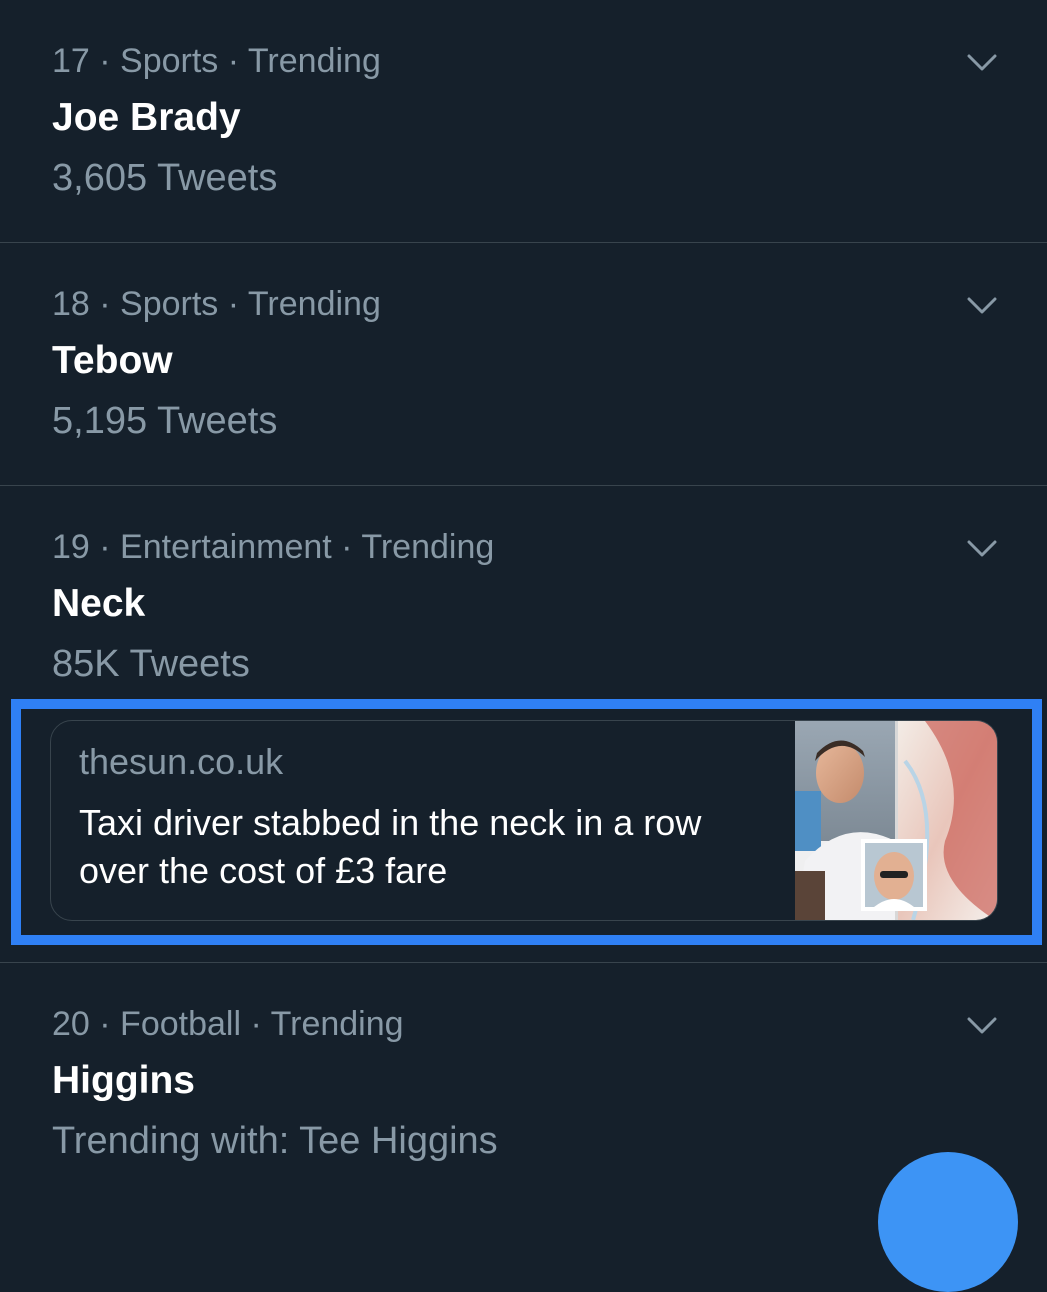  What do you see at coordinates (146, 117) in the screenshot?
I see `trend-title: Joe Brady` at bounding box center [146, 117].